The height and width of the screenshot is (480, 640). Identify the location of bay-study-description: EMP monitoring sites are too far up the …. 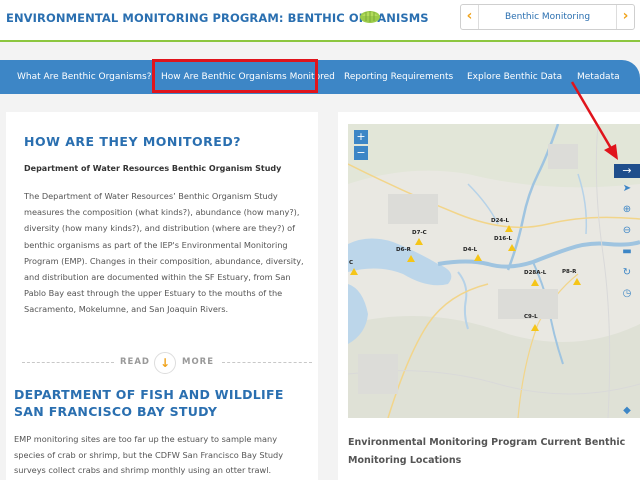
(149, 454).